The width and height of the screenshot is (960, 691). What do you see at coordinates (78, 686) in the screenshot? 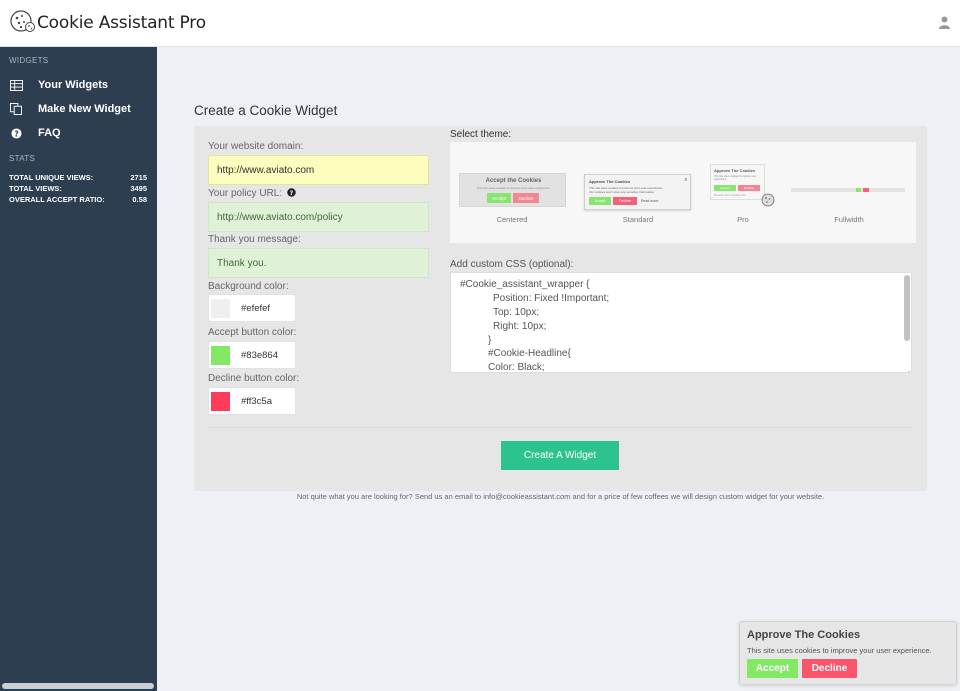
I see `sidebar-scrollbar` at bounding box center [78, 686].